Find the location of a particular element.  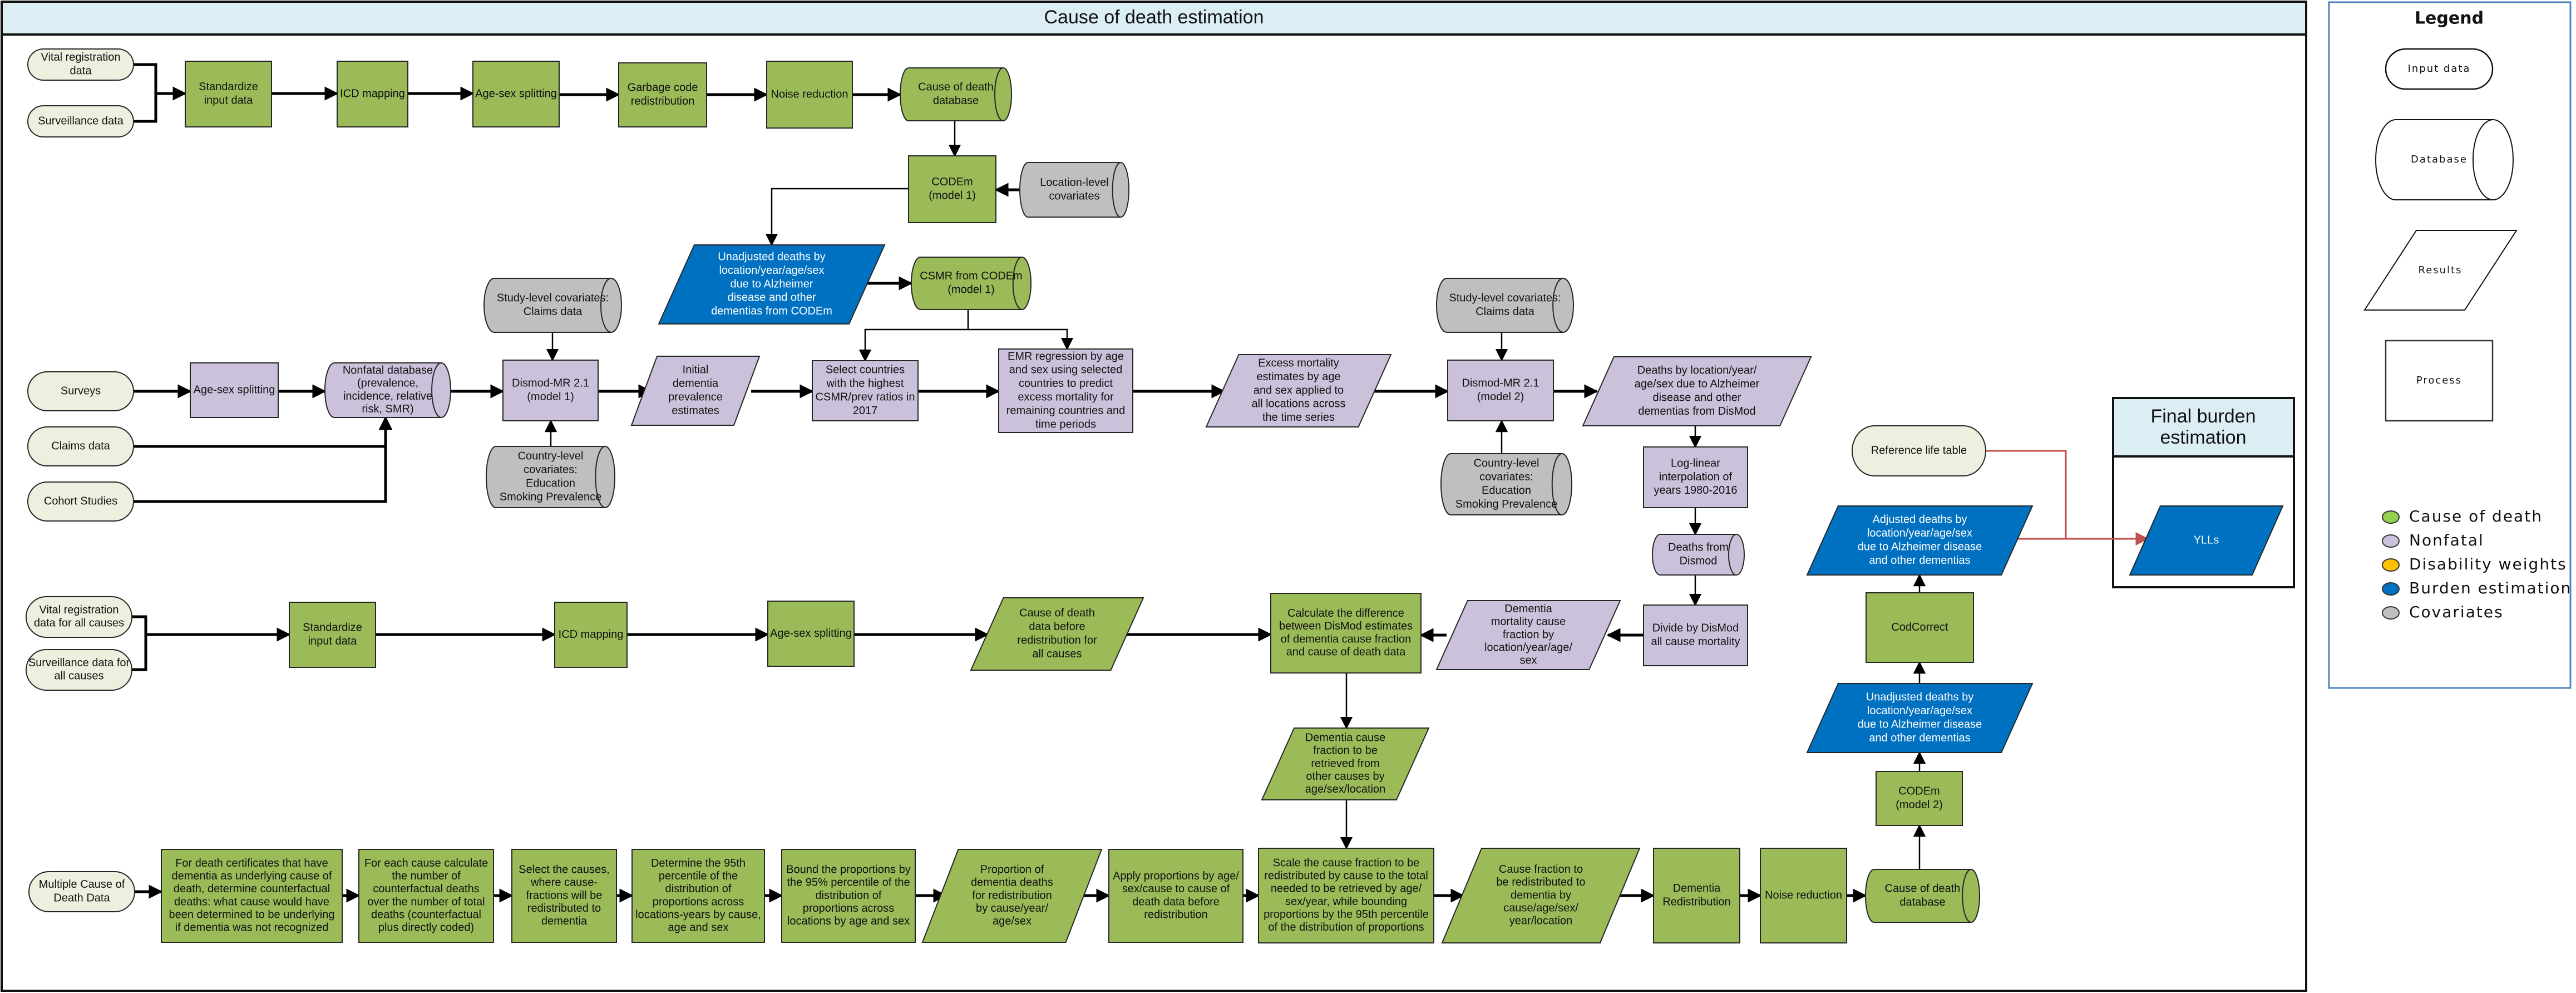

node-icd-map-2: ICD mapping is located at coordinates (591, 635).